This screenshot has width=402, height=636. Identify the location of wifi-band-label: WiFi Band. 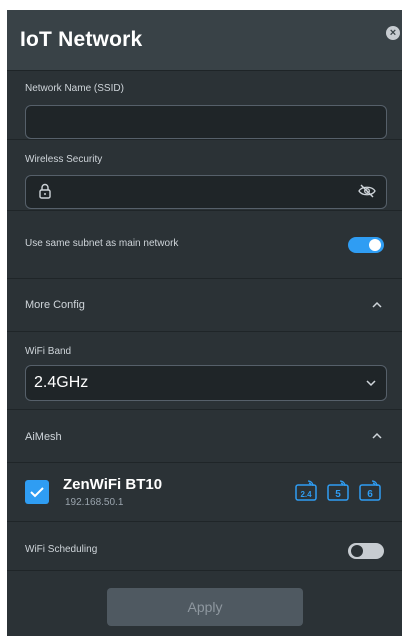
(48, 351).